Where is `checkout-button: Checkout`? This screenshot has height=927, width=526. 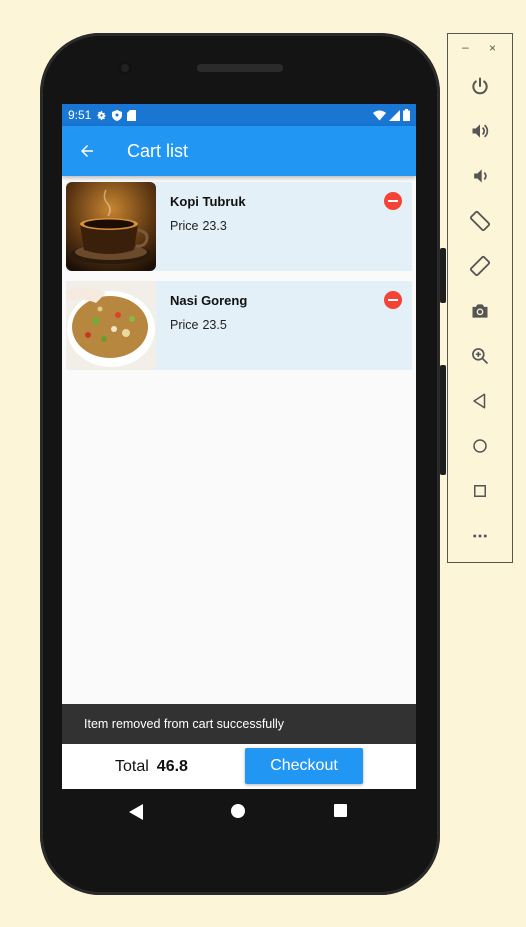
checkout-button: Checkout is located at coordinates (304, 766).